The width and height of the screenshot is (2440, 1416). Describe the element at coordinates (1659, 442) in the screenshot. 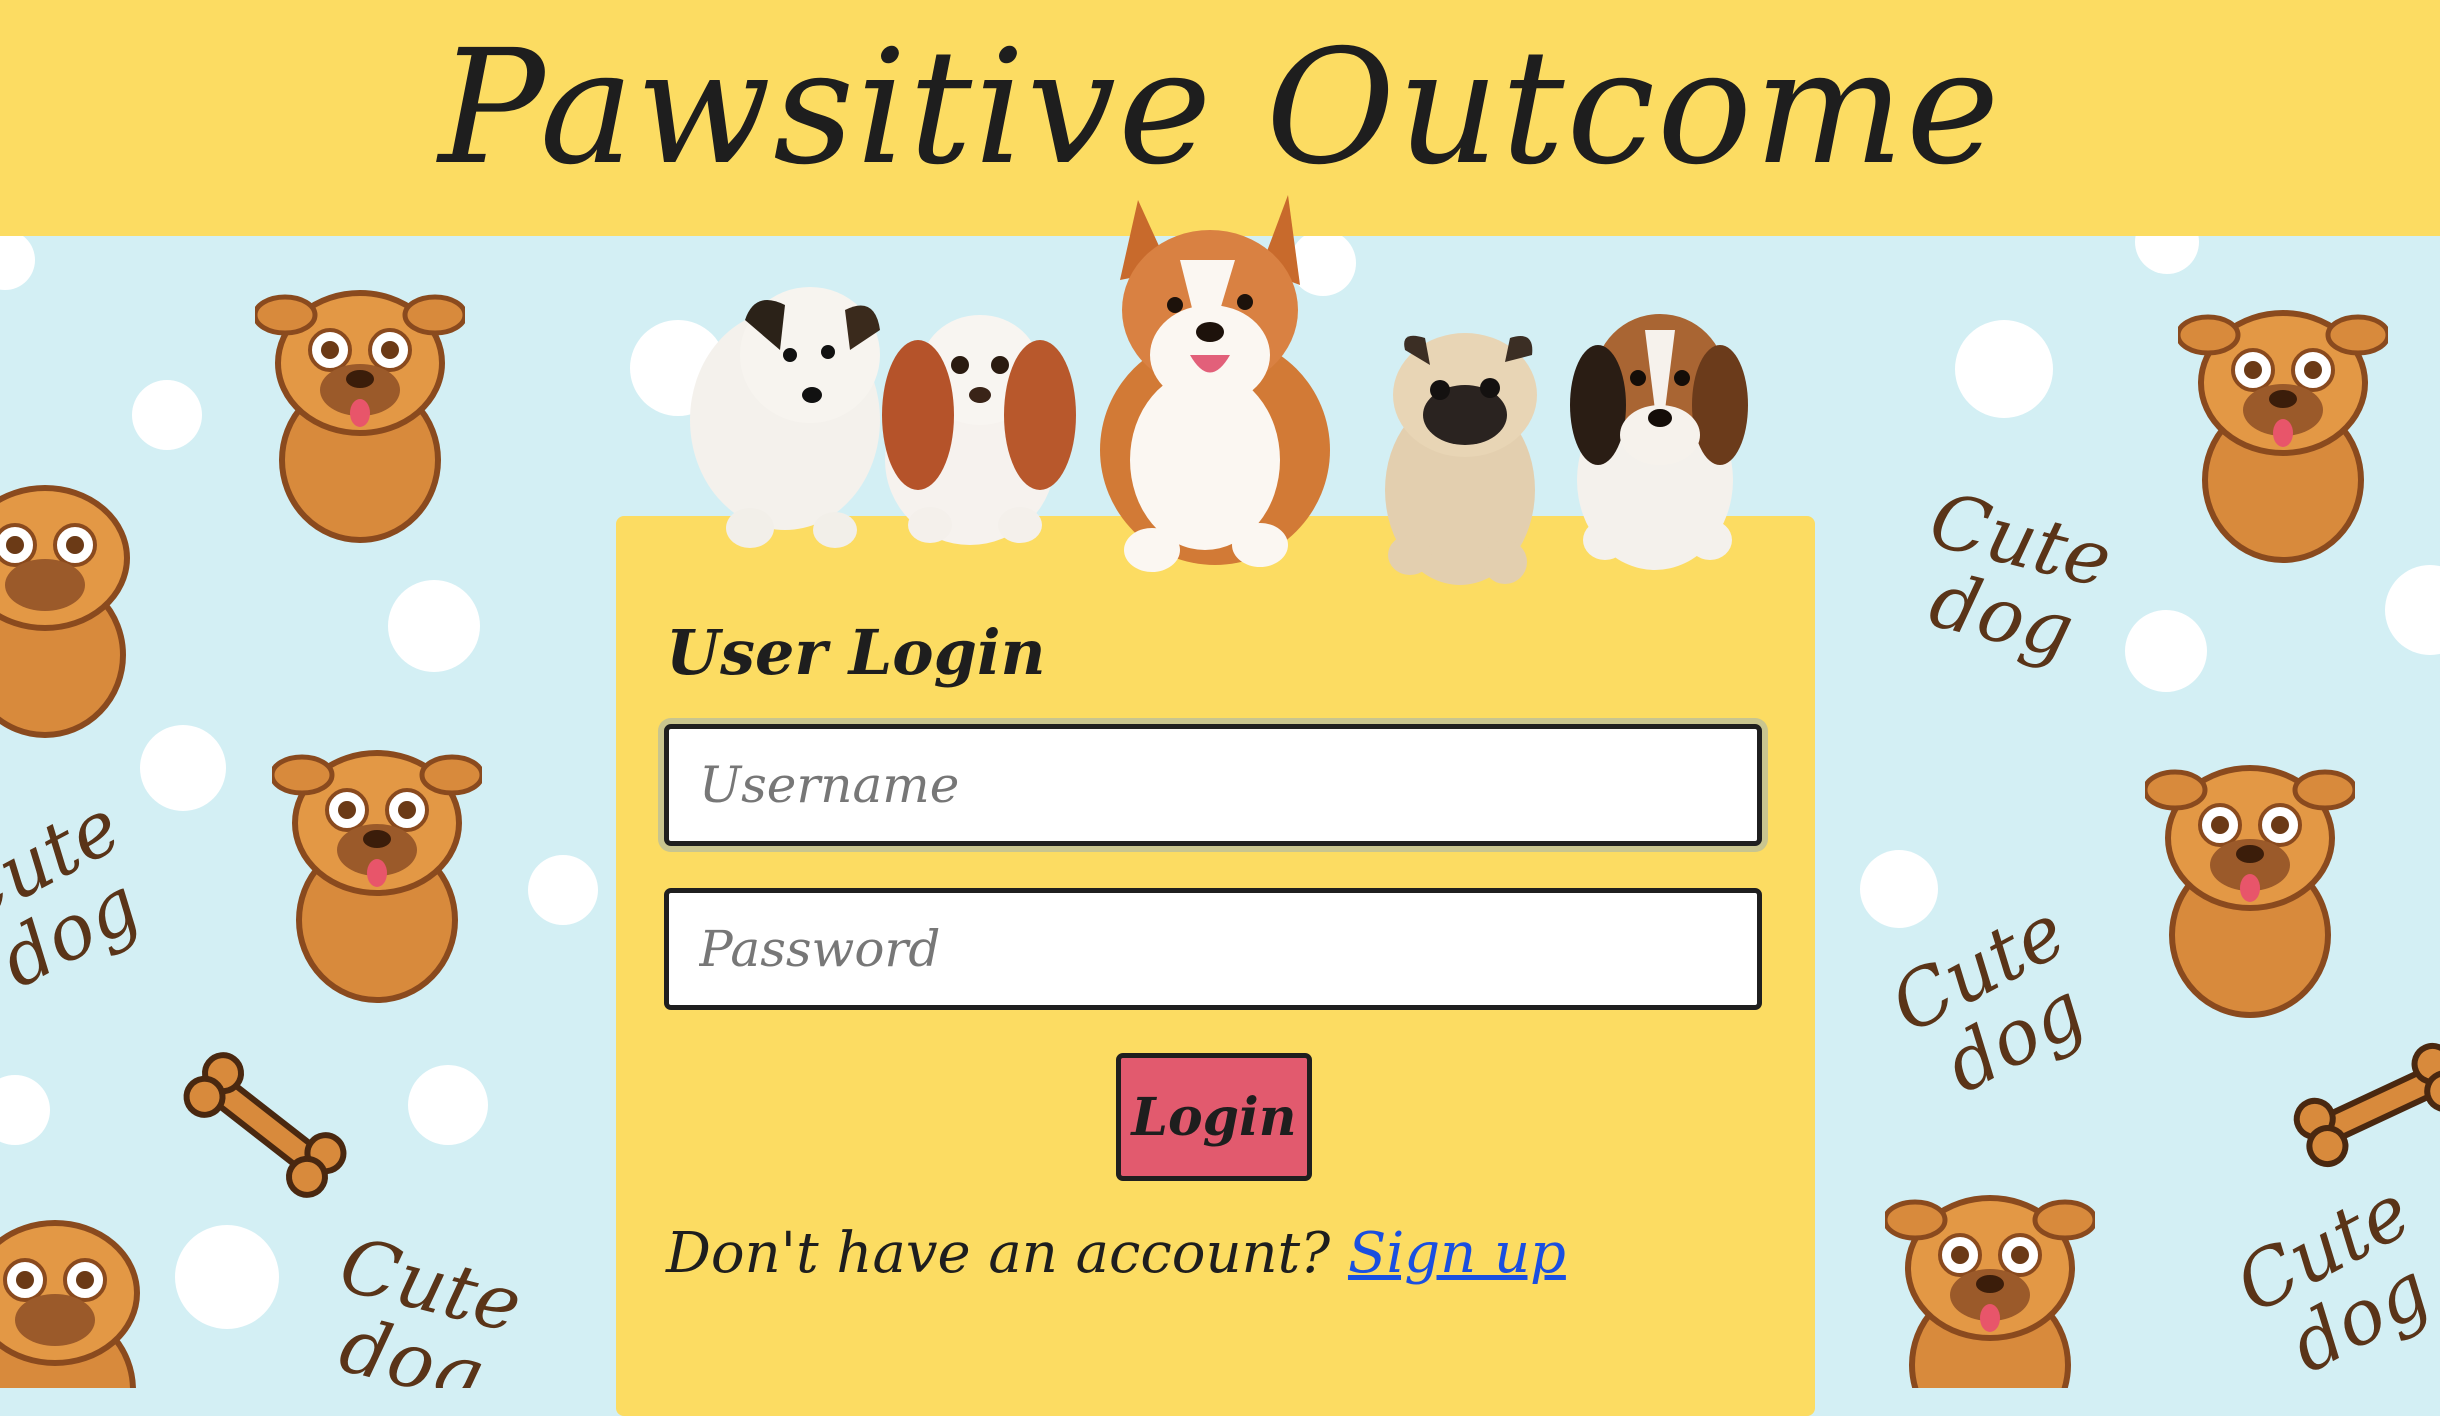

I see `beagle-dog-icon` at that location.